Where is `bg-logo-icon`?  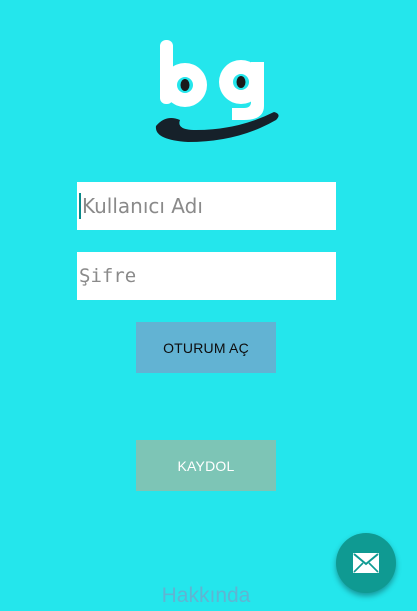
bg-logo-icon is located at coordinates (217, 91).